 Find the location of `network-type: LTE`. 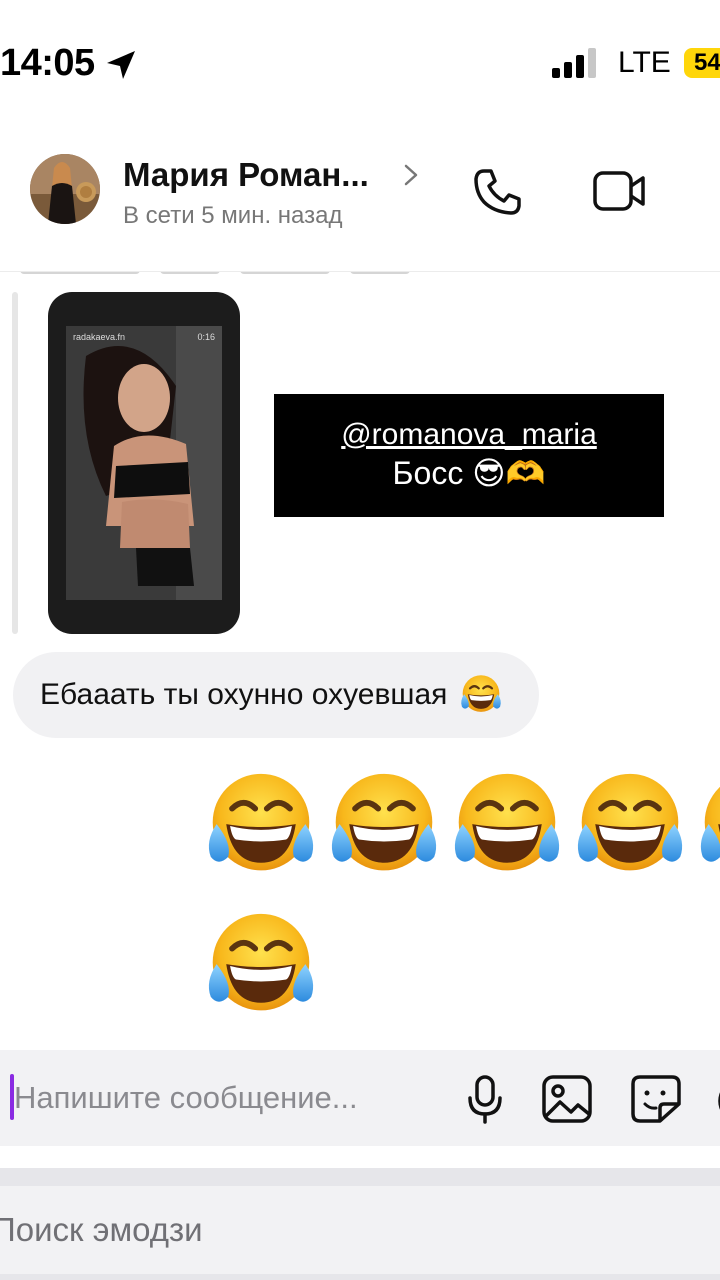

network-type: LTE is located at coordinates (644, 62).